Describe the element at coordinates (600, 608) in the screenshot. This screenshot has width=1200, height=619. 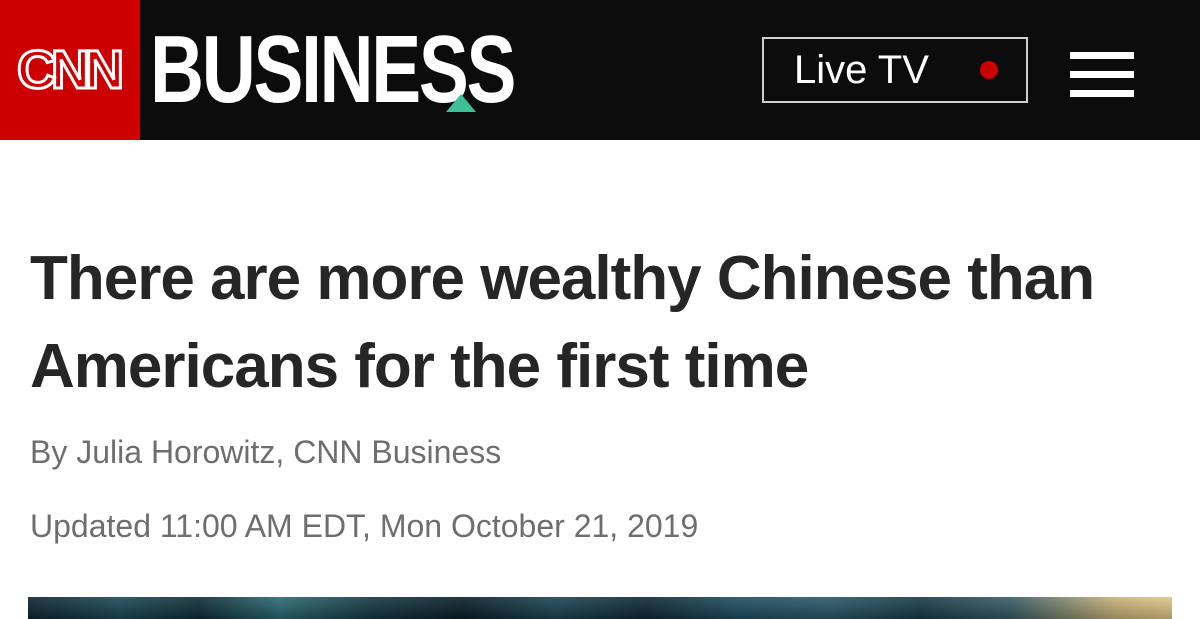
I see `hero-image` at that location.